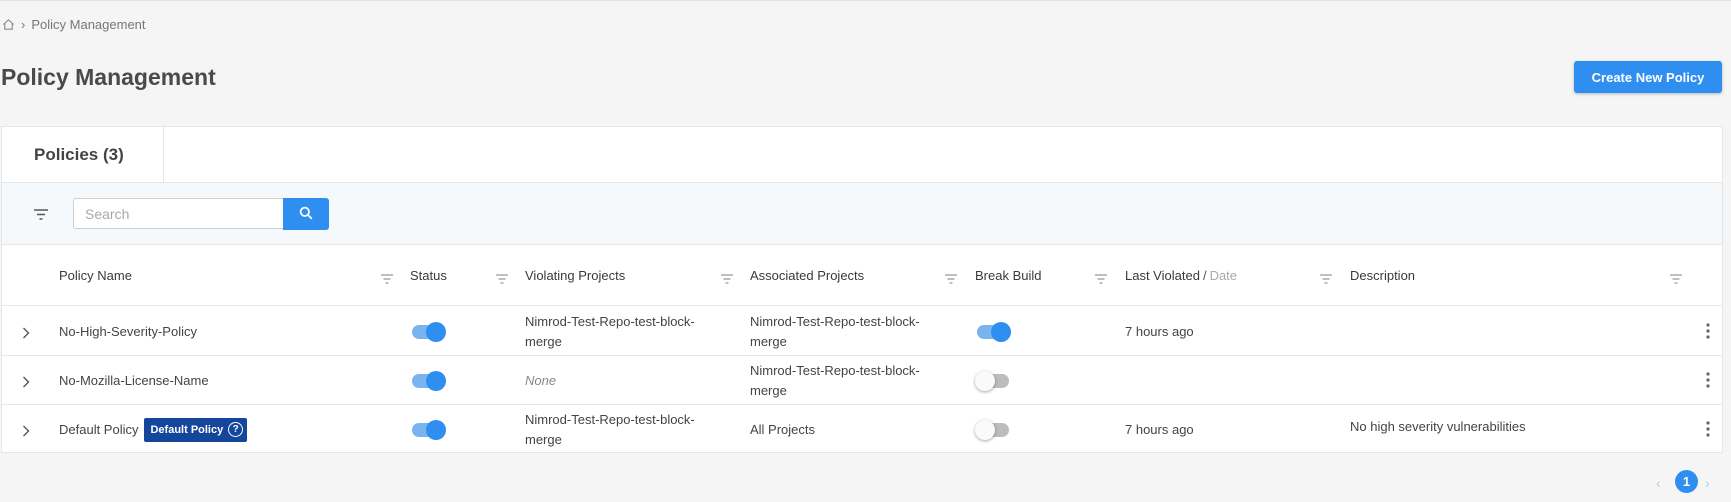 The image size is (1731, 502). I want to click on badge-label: Default Policy, so click(187, 429).